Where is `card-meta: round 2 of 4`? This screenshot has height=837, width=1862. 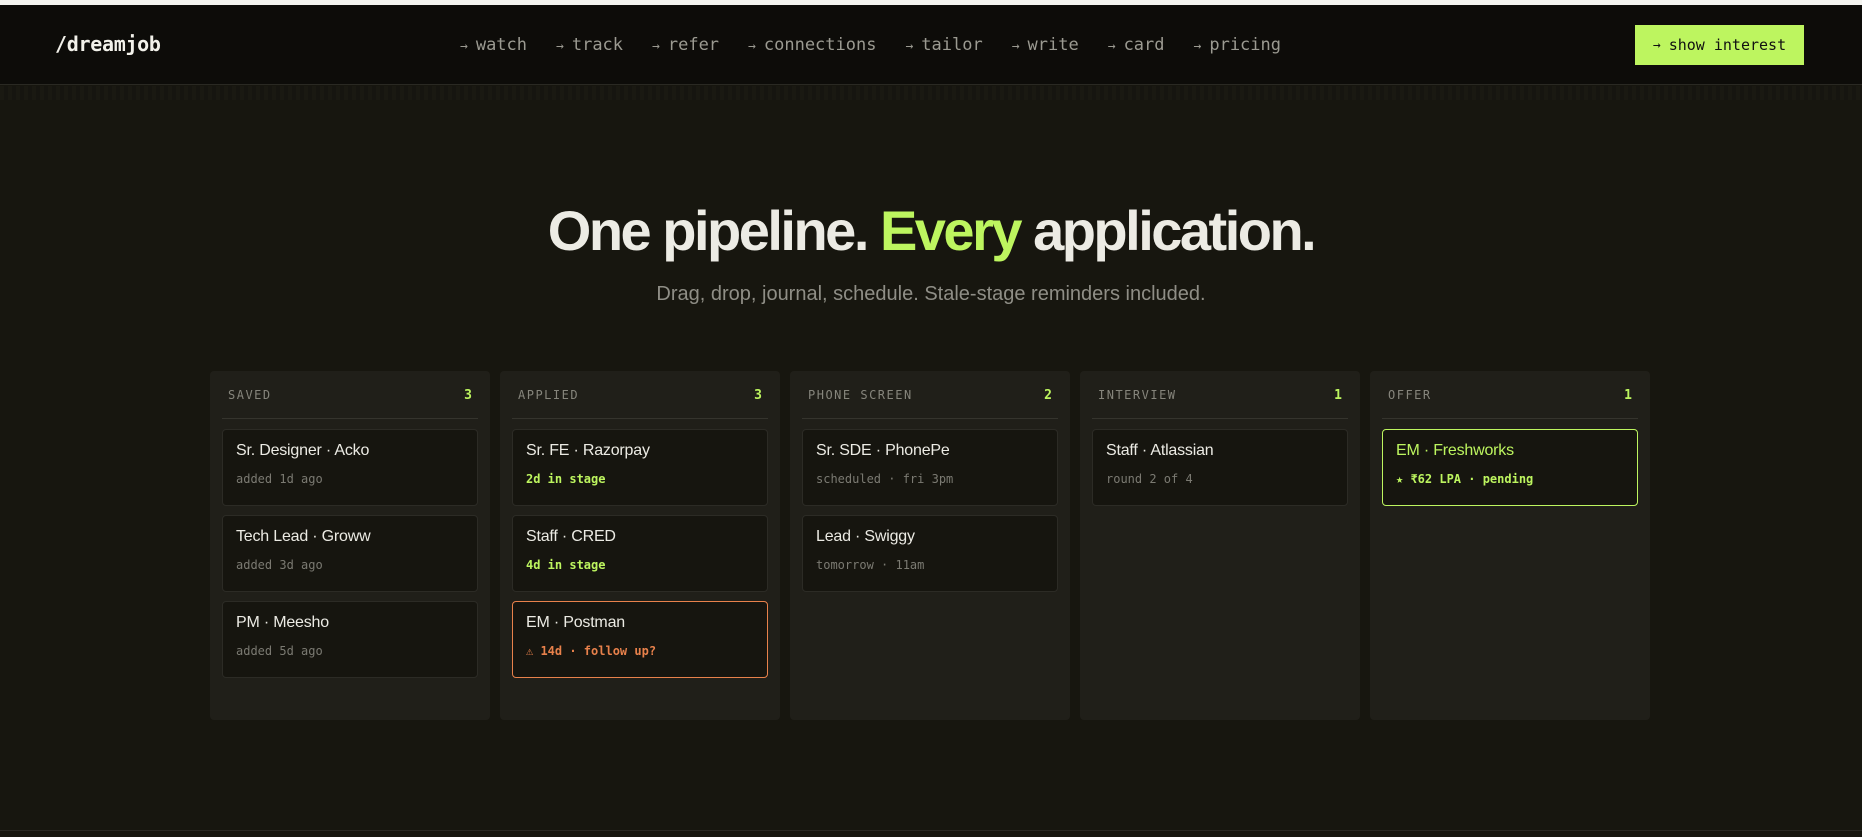 card-meta: round 2 of 4 is located at coordinates (1149, 479).